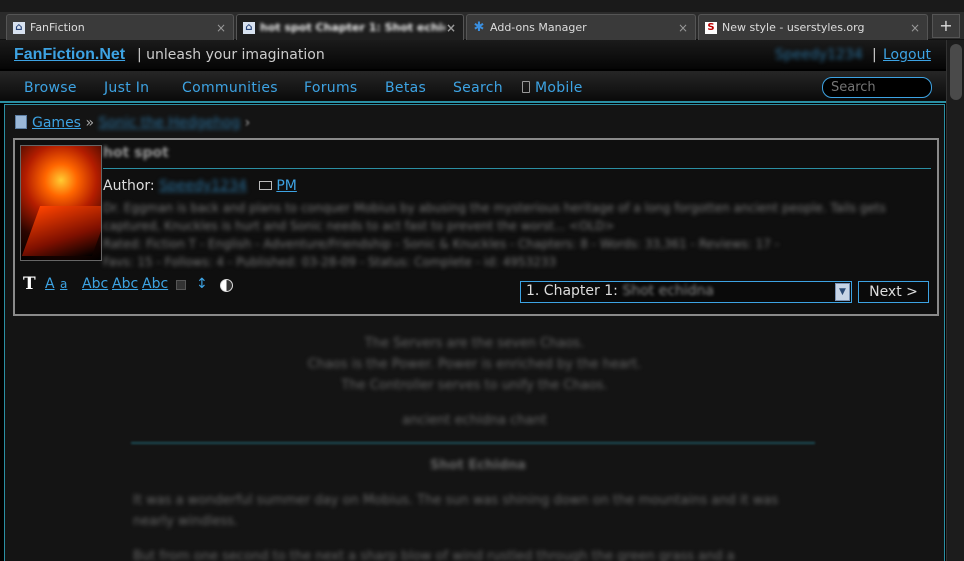 The width and height of the screenshot is (964, 561). Describe the element at coordinates (711, 27) in the screenshot. I see `userstyles-favicon-icon: S` at that location.